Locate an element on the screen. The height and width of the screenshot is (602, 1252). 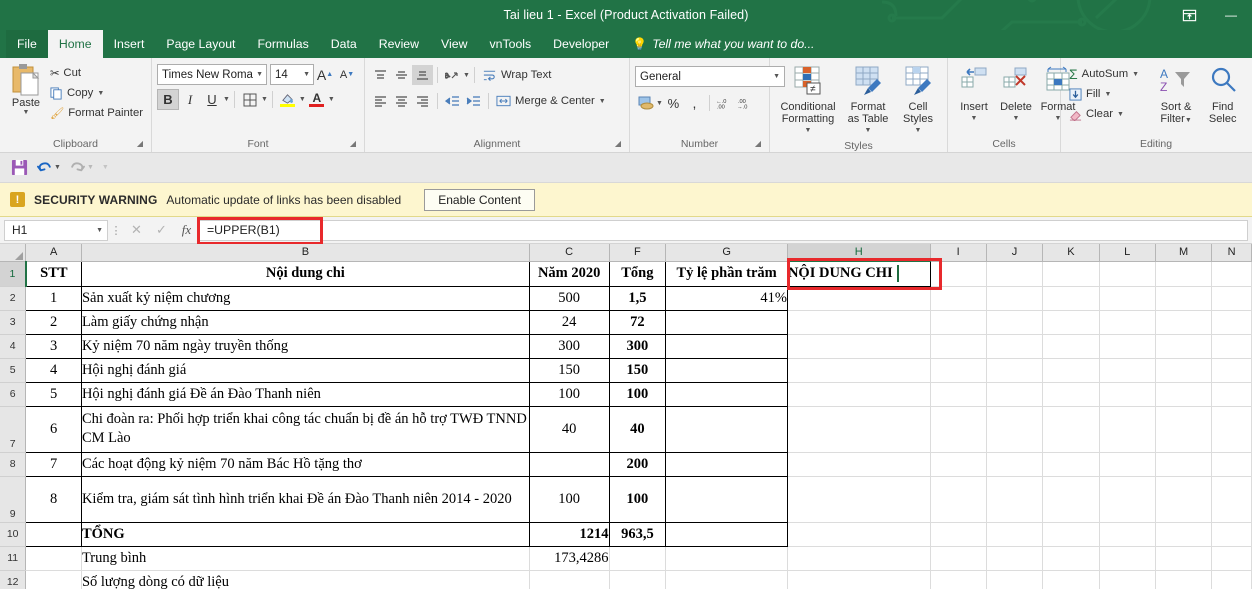
cell-I7 is located at coordinates (958, 429).